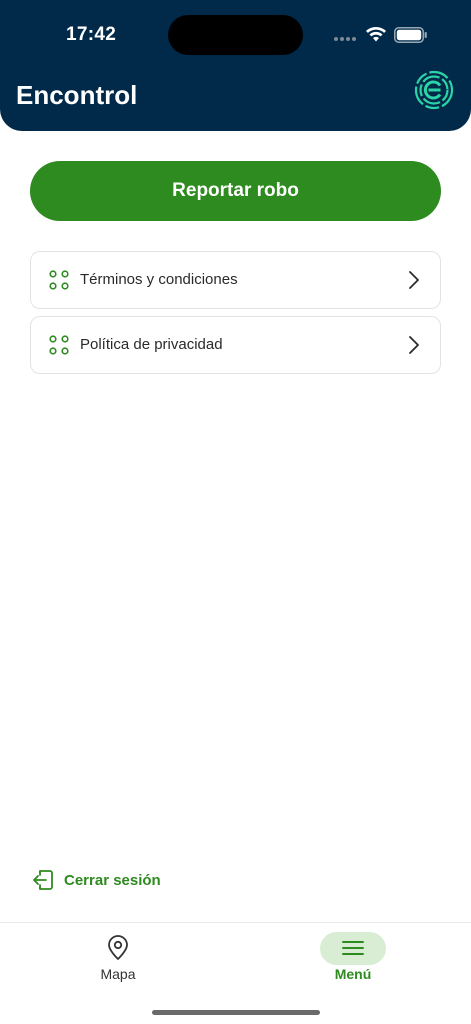  I want to click on cellular-signal-icon, so click(345, 39).